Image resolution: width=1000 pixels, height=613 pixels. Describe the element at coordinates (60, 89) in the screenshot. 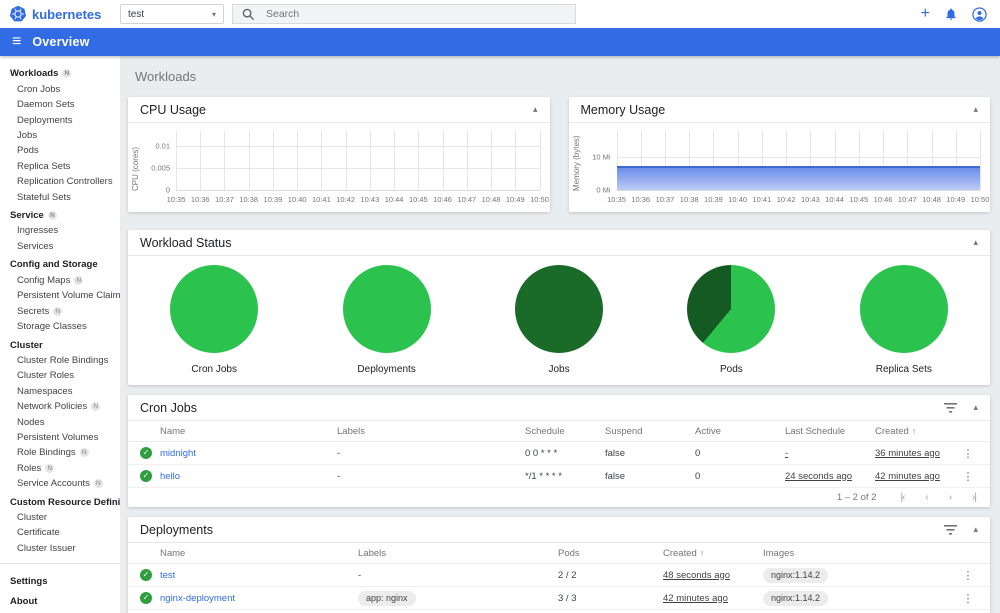

I see `sidebar-item-cron-jobs: Cron Jobs` at that location.